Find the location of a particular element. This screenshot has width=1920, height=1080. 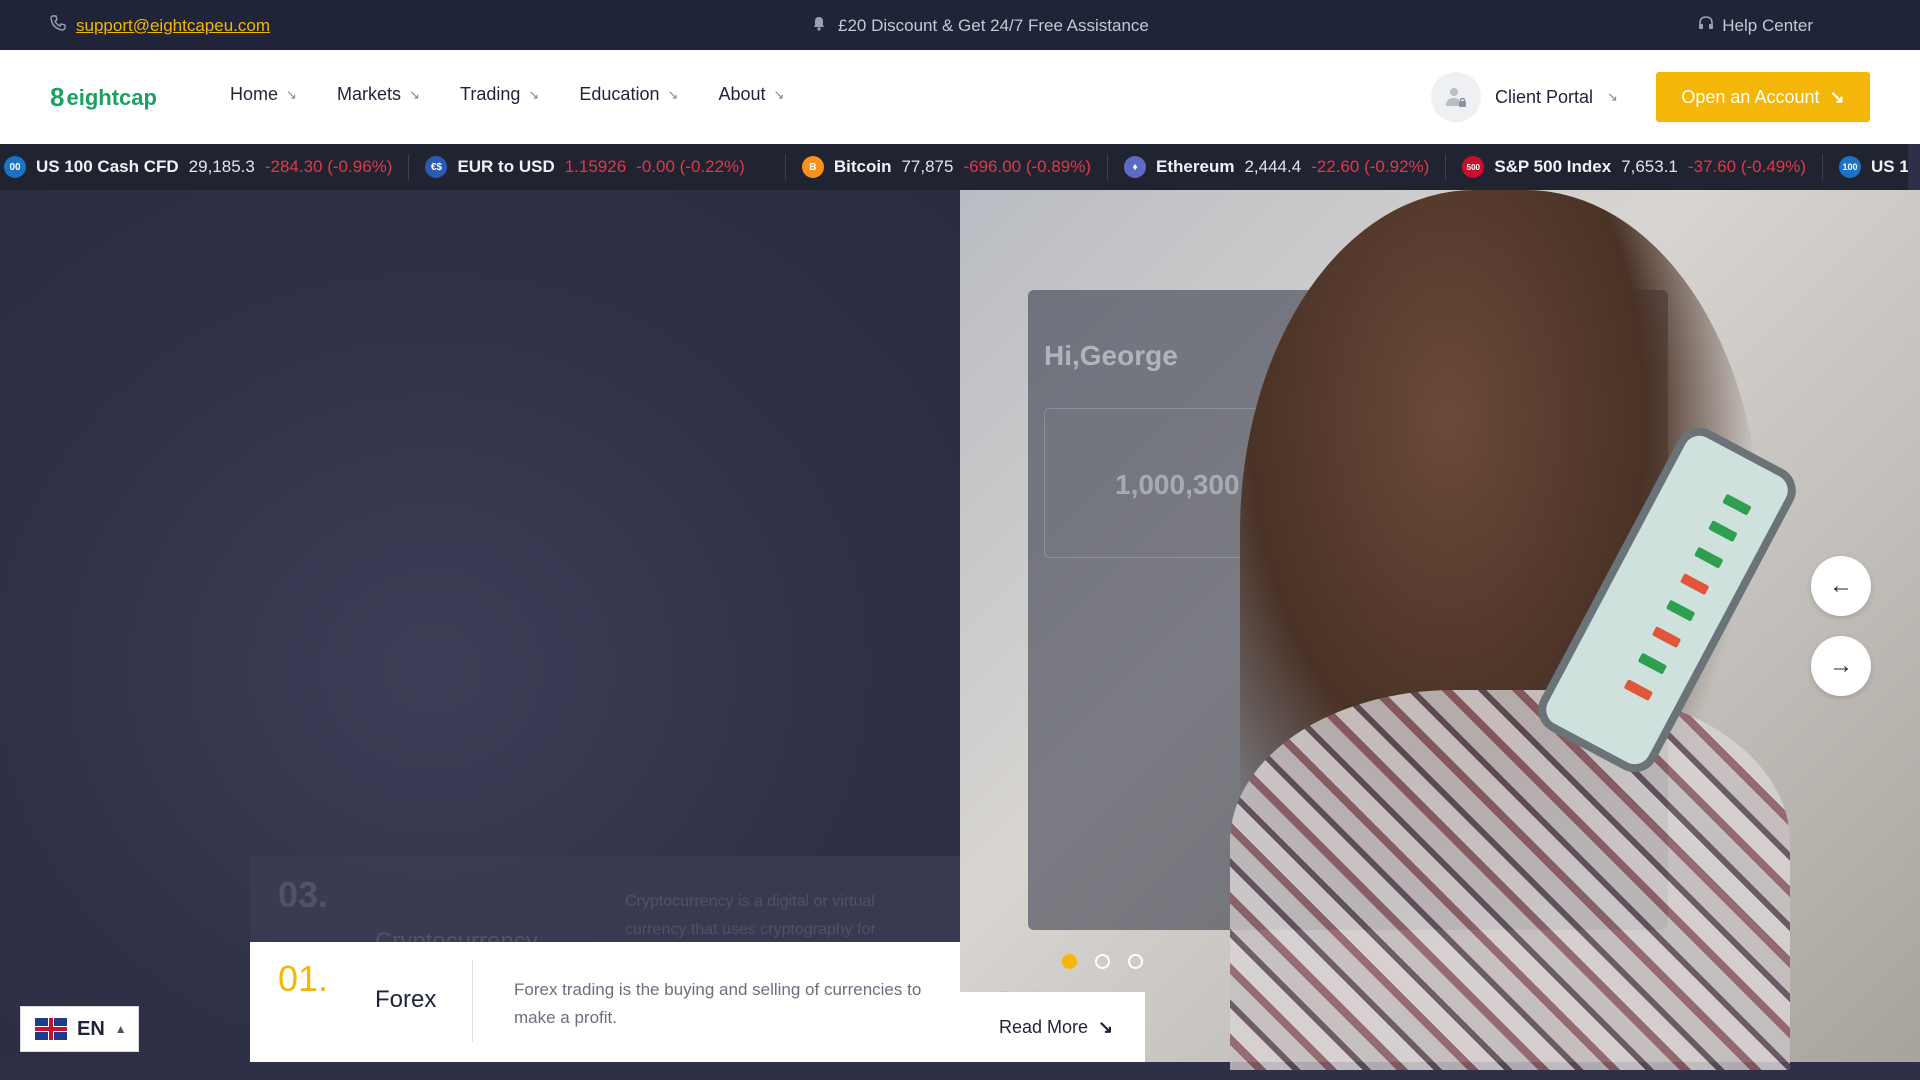

slider-prev-button: ← is located at coordinates (1841, 586).